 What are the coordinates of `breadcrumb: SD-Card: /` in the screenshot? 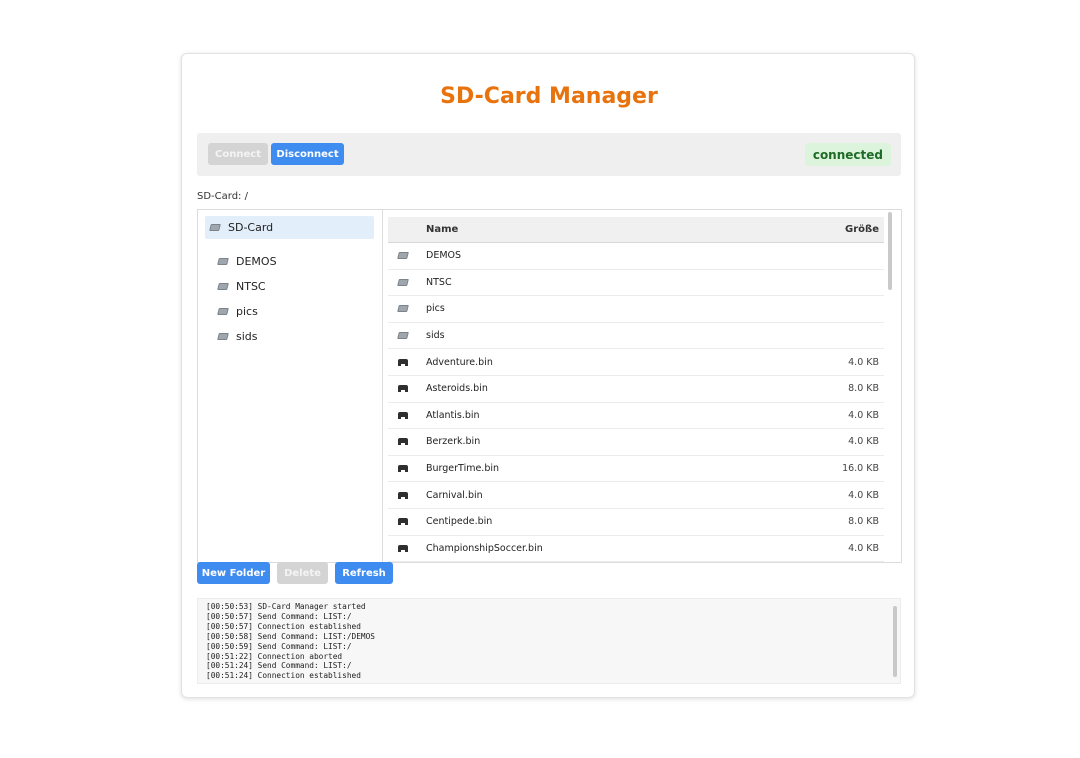 It's located at (222, 196).